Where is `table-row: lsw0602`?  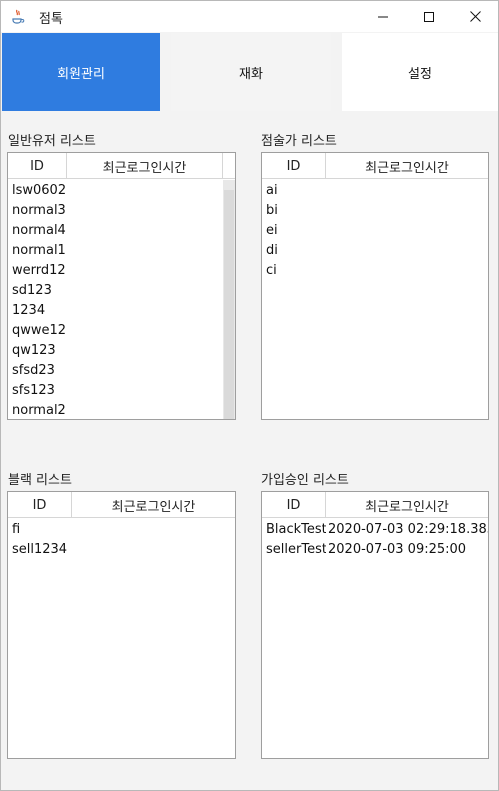
table-row: lsw0602 is located at coordinates (115, 190).